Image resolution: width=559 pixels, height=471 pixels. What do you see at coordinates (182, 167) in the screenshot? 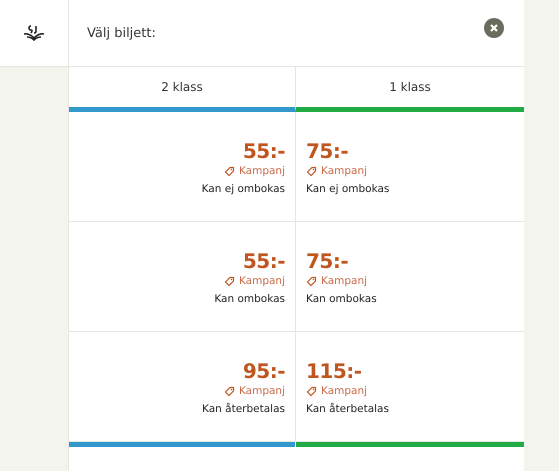
I see `ticket-option: 55:- Kampanj Kan ej ombokas` at bounding box center [182, 167].